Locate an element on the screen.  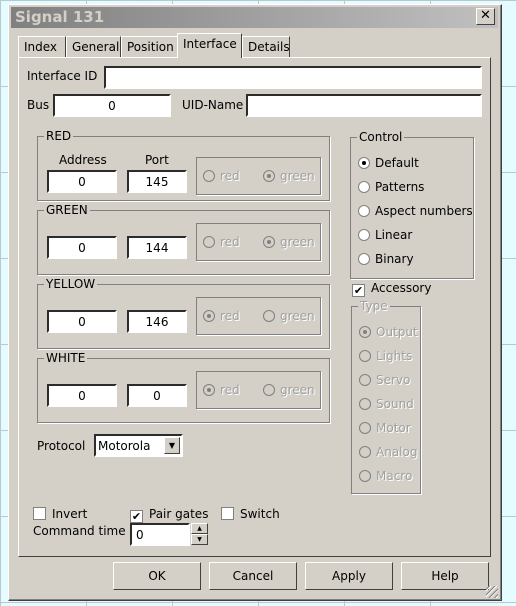
control-option-label: Binary is located at coordinates (394, 259).